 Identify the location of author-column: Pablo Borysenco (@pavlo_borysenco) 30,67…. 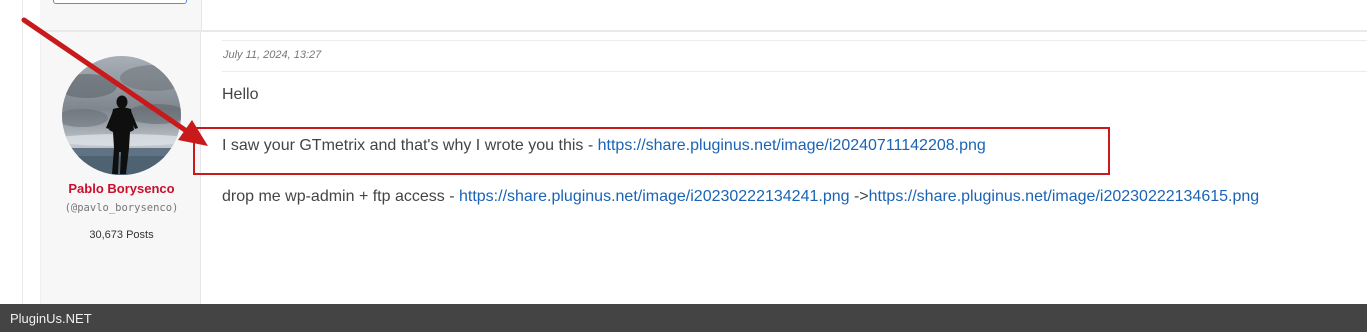
(120, 168).